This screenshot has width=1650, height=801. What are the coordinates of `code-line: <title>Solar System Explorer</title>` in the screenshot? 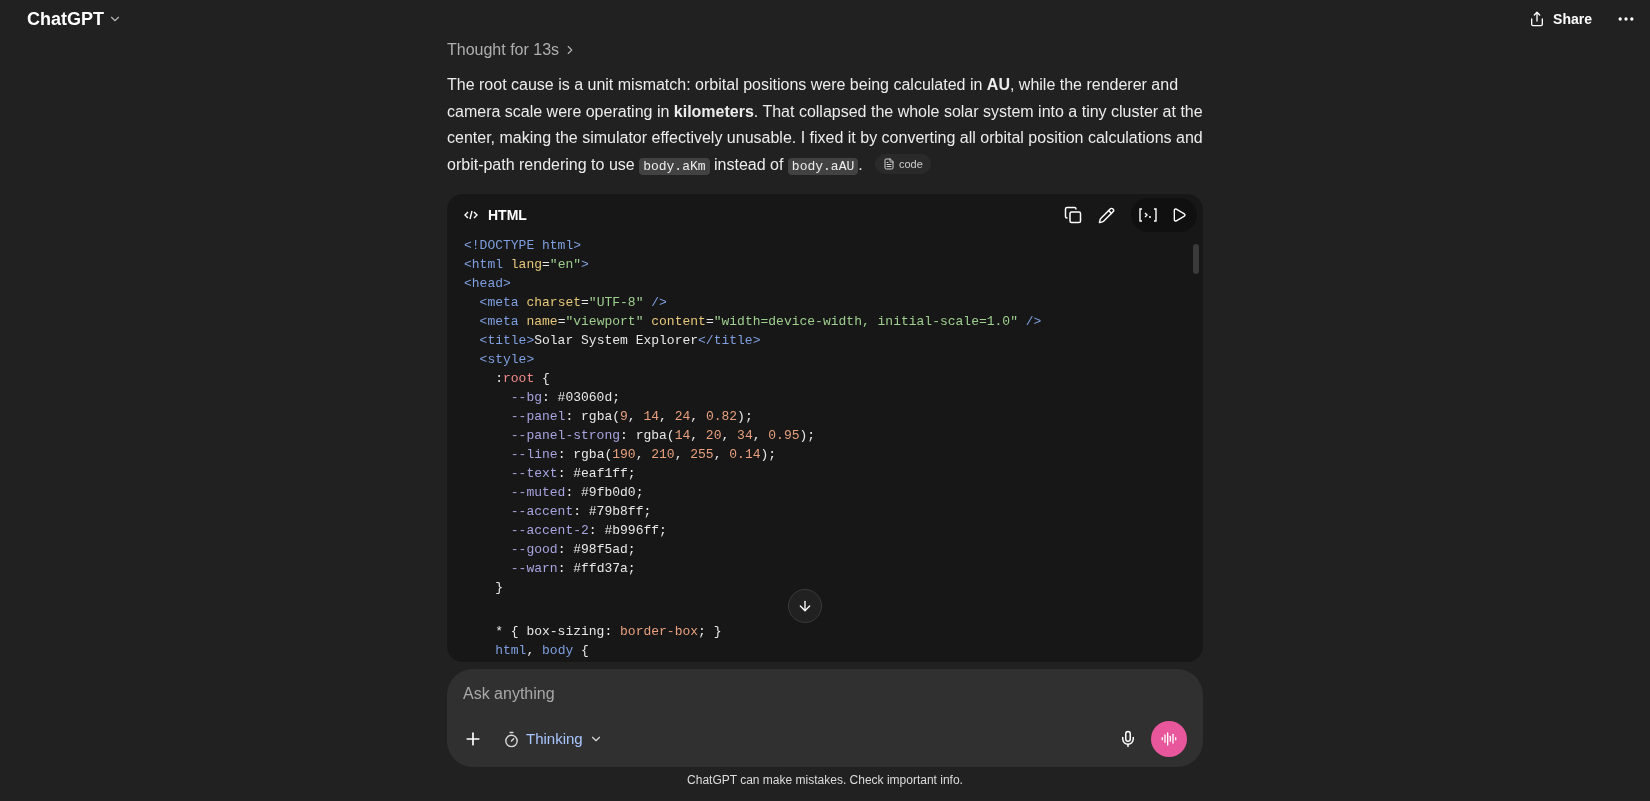 It's located at (619, 341).